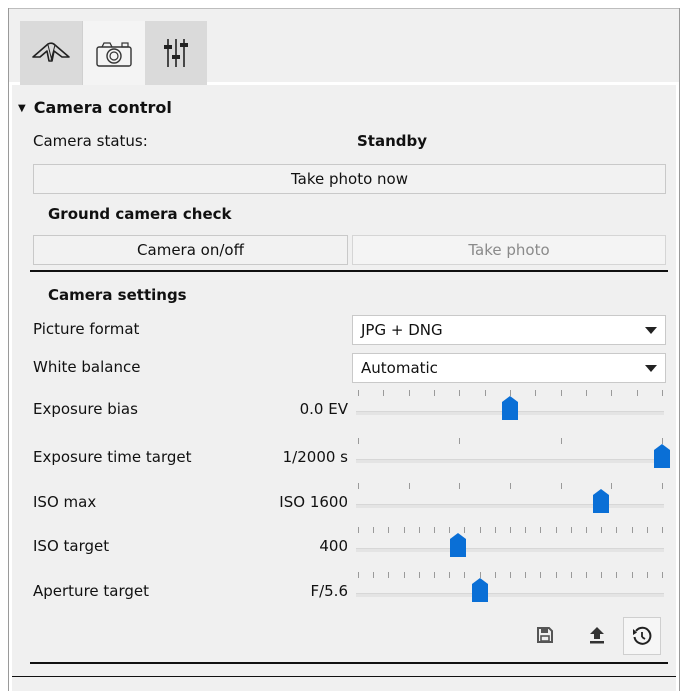 This screenshot has height=691, width=683. What do you see at coordinates (140, 214) in the screenshot?
I see `ground-camera-check-title: Ground camera check` at bounding box center [140, 214].